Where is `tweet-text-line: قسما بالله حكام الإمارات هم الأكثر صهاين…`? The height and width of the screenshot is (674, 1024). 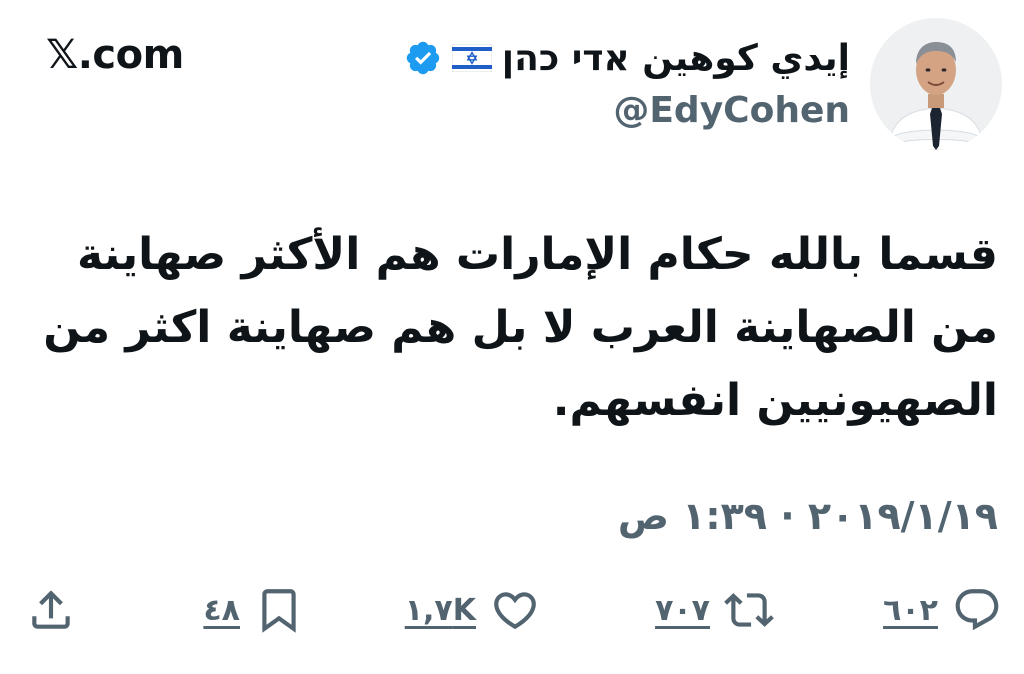 tweet-text-line: قسما بالله حكام الإمارات هم الأكثر صهاين… is located at coordinates (537, 254).